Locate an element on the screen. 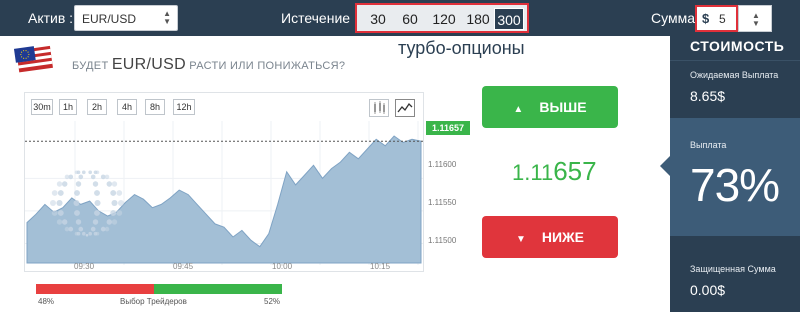  expiry-selector: 30 60 120 180 300 is located at coordinates (442, 18).